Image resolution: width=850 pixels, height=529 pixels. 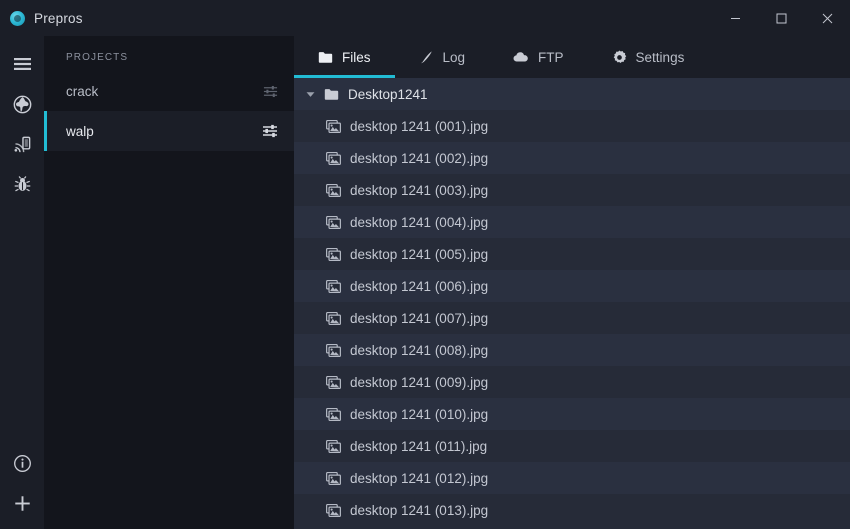 What do you see at coordinates (572, 382) in the screenshot?
I see `file-row: desktop 1241 (009).jpg` at bounding box center [572, 382].